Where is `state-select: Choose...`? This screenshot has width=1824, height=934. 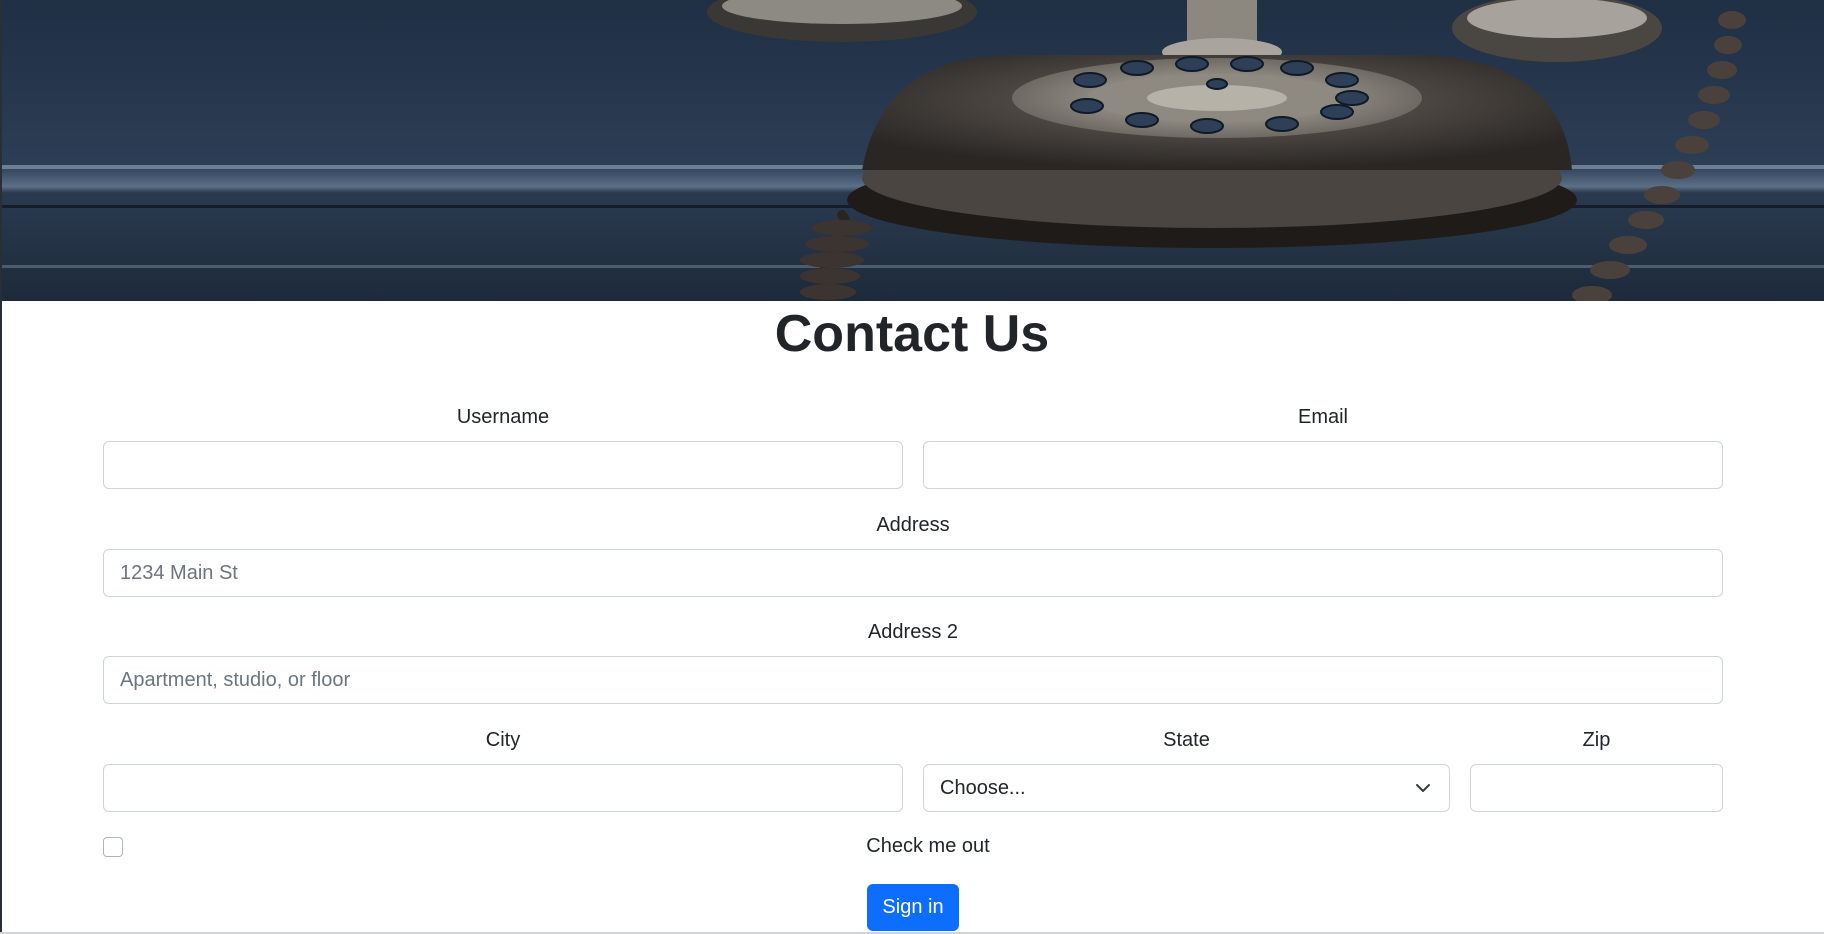 state-select: Choose... is located at coordinates (1186, 788).